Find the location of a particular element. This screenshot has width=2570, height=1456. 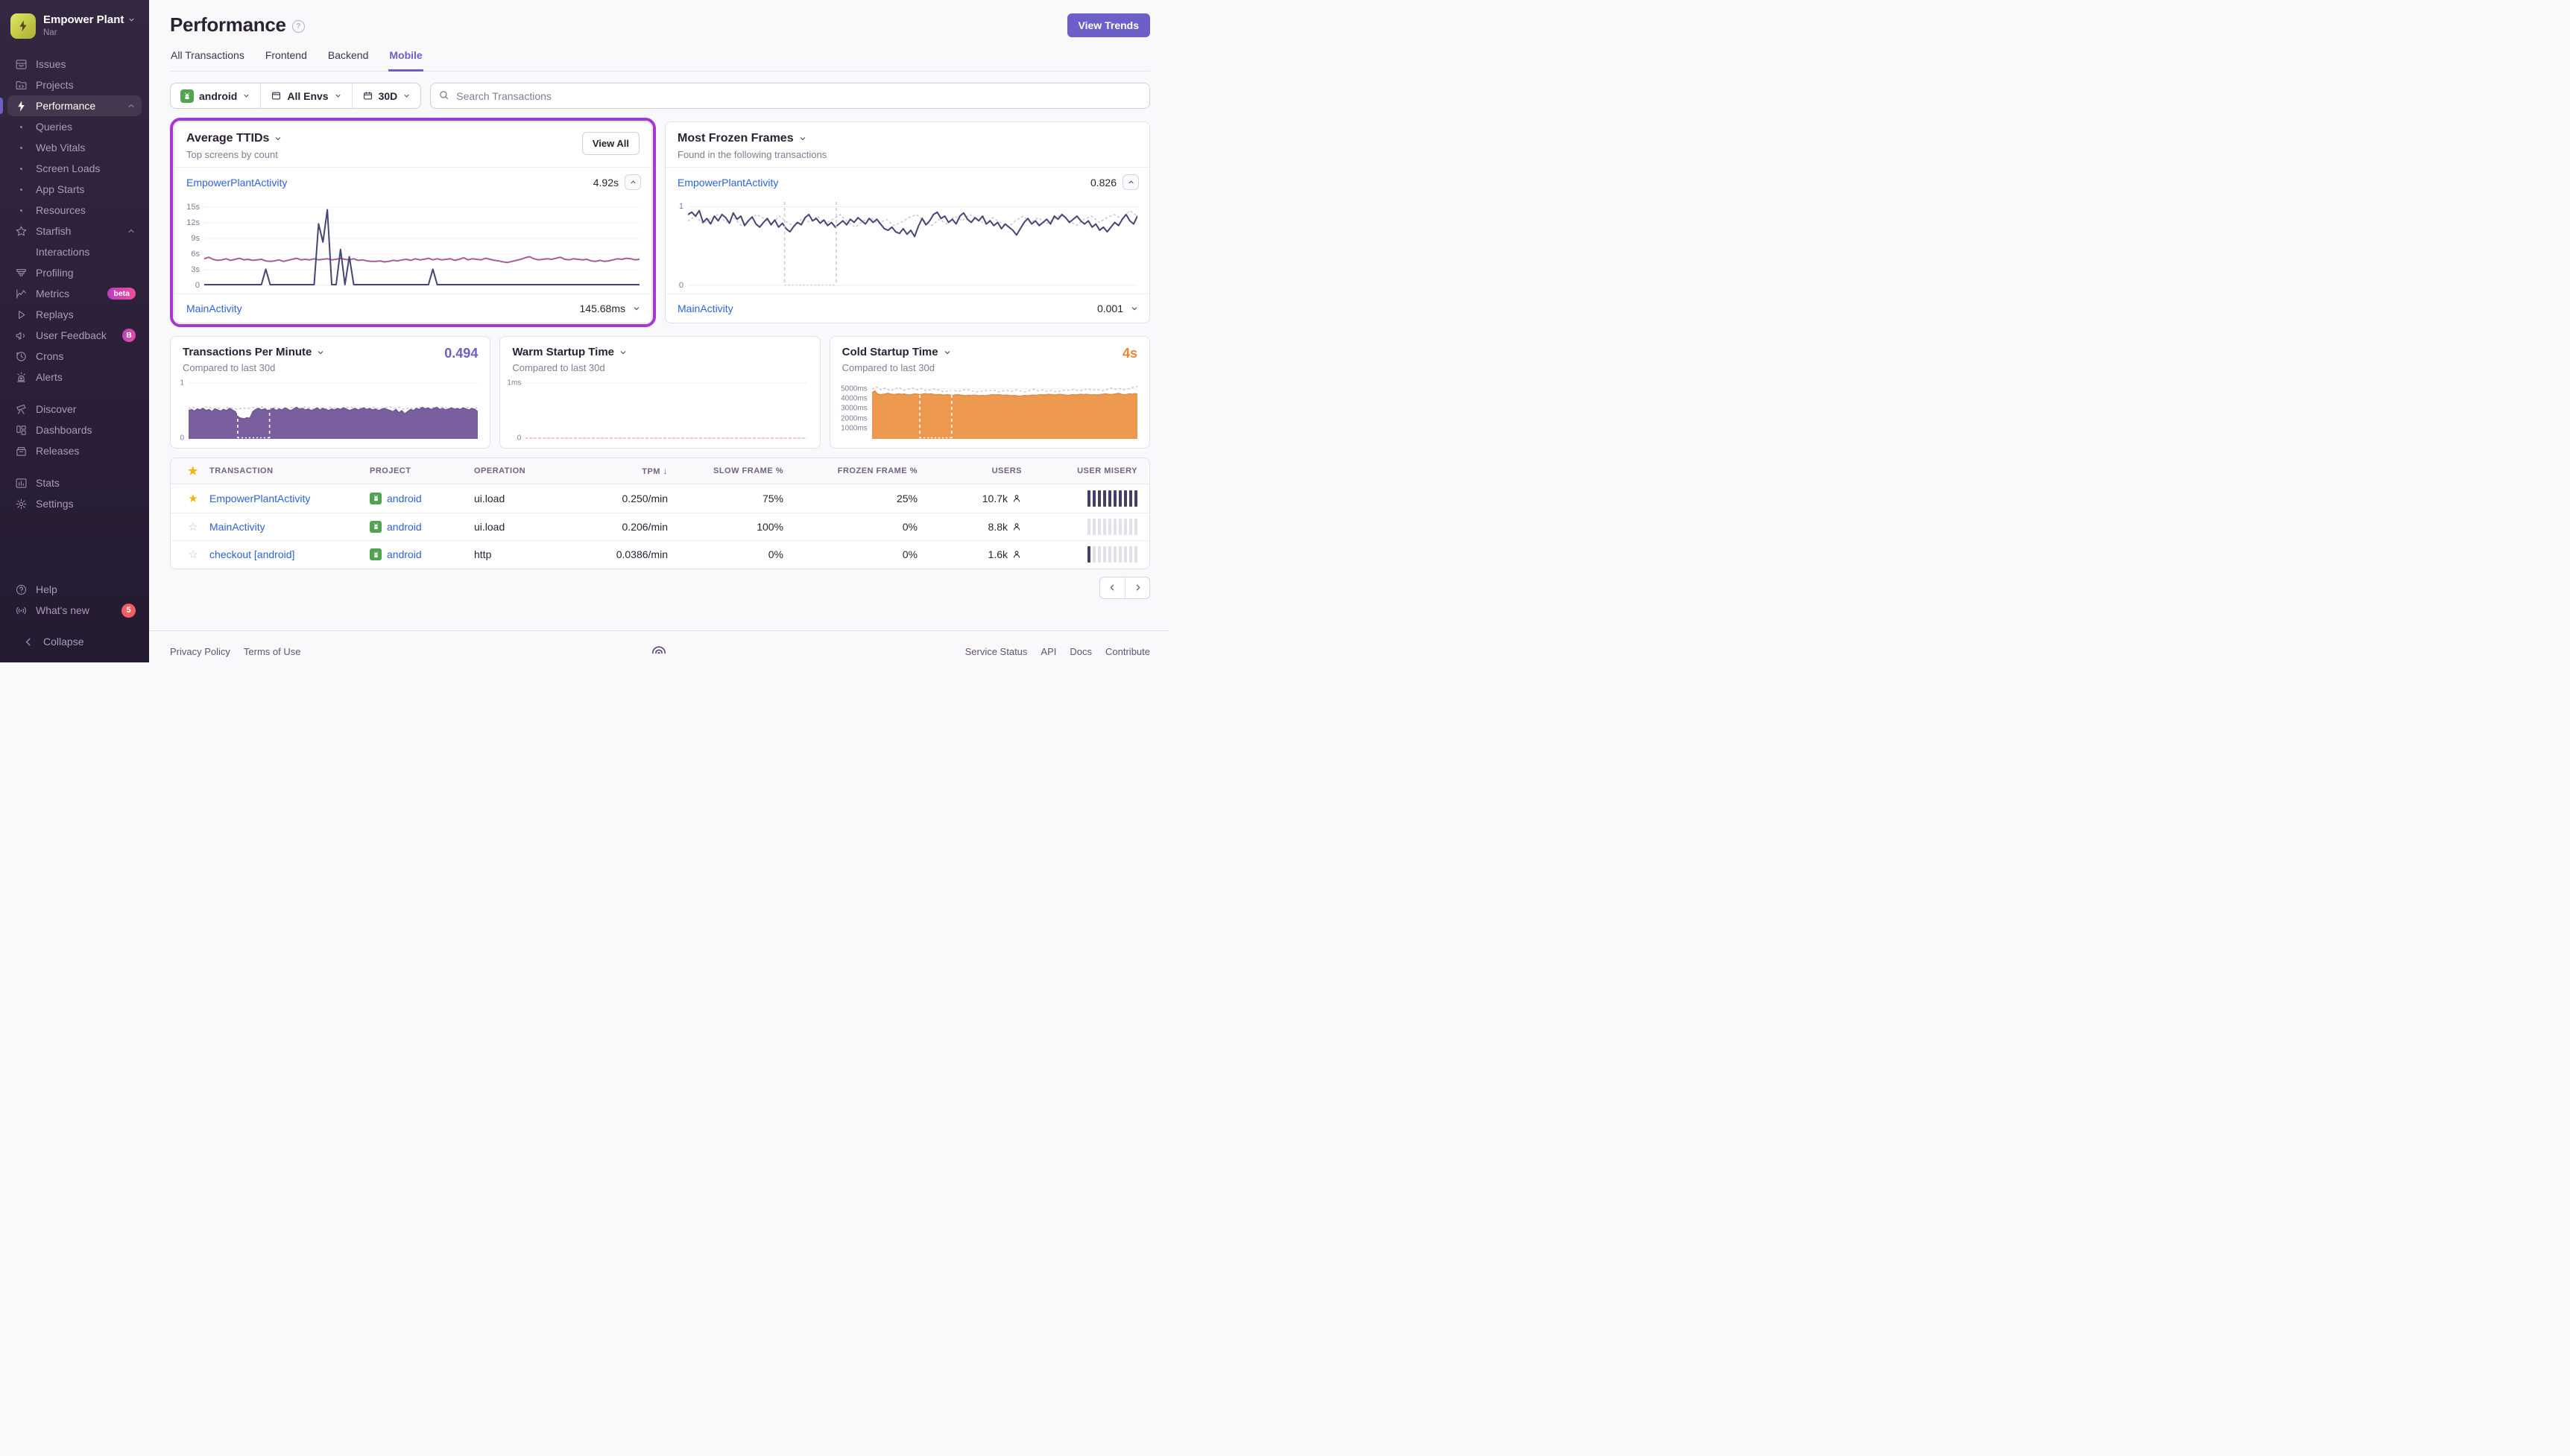

tpm-subtitle: Compared to last 30d is located at coordinates (229, 367).